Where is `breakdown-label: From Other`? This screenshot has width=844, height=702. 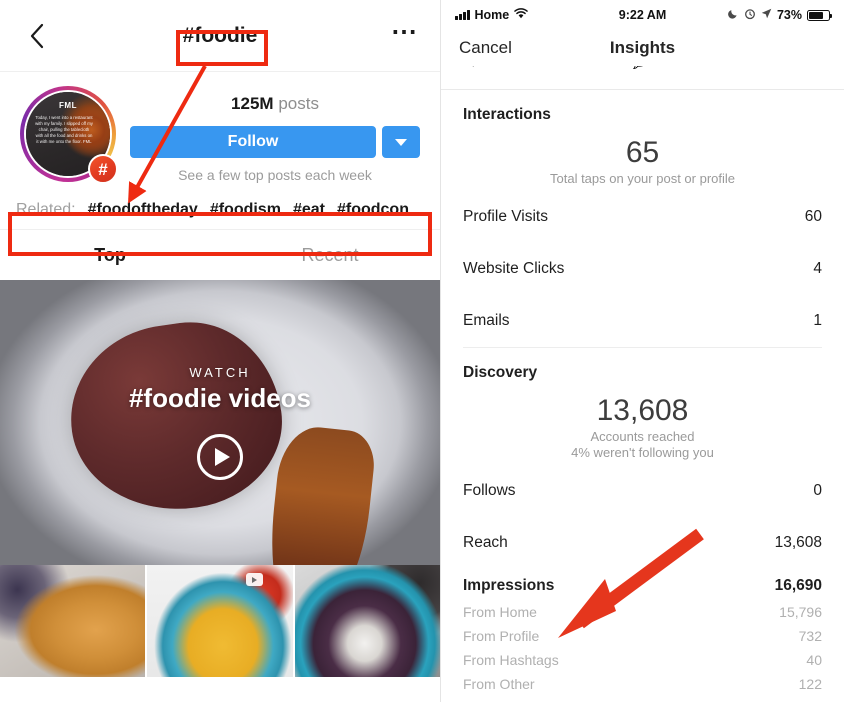
breakdown-label: From Other is located at coordinates (499, 684).